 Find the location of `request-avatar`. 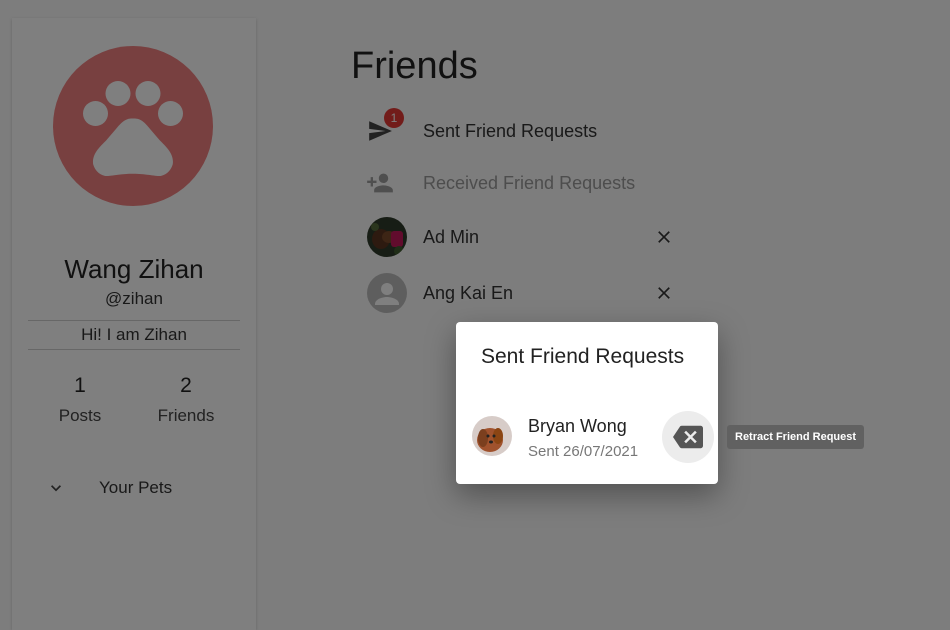

request-avatar is located at coordinates (492, 436).